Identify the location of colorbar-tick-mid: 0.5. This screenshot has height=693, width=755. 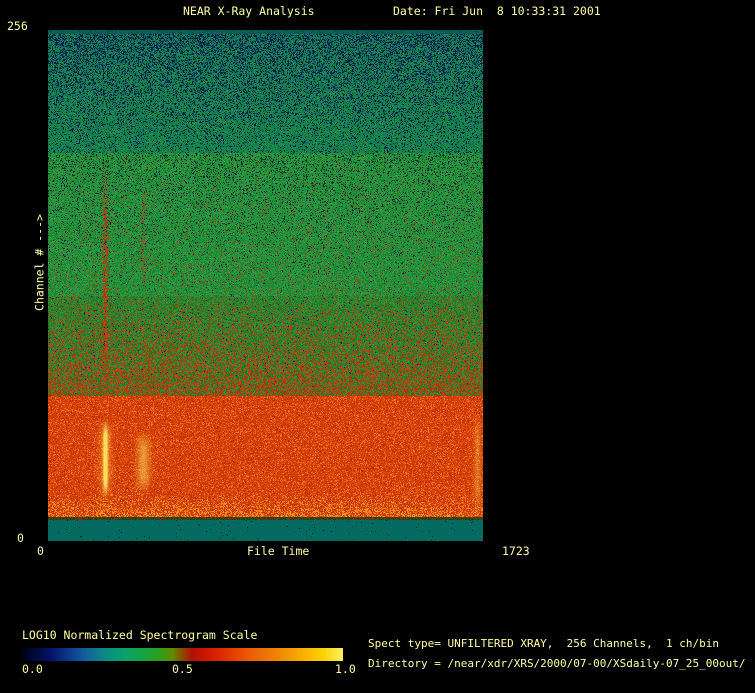
(182, 669).